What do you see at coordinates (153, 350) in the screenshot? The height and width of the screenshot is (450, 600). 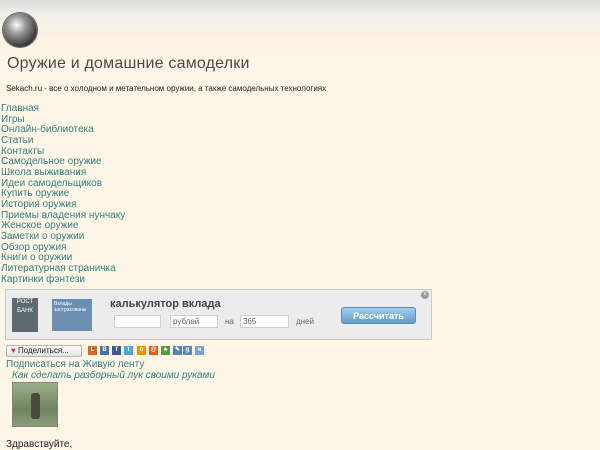 I see `moimir-icon: @` at bounding box center [153, 350].